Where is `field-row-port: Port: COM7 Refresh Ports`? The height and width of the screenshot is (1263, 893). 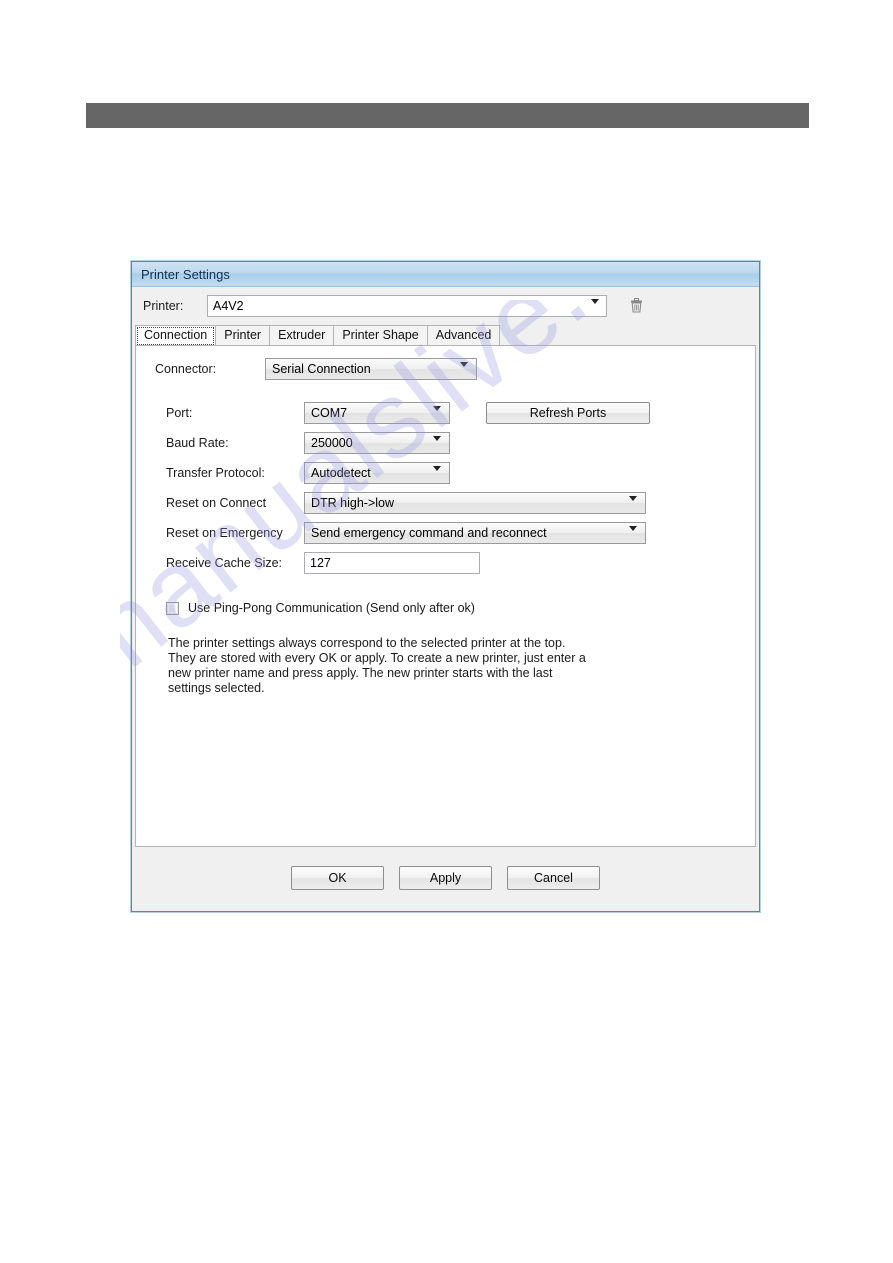
field-row-port: Port: COM7 Refresh Ports is located at coordinates (460, 413).